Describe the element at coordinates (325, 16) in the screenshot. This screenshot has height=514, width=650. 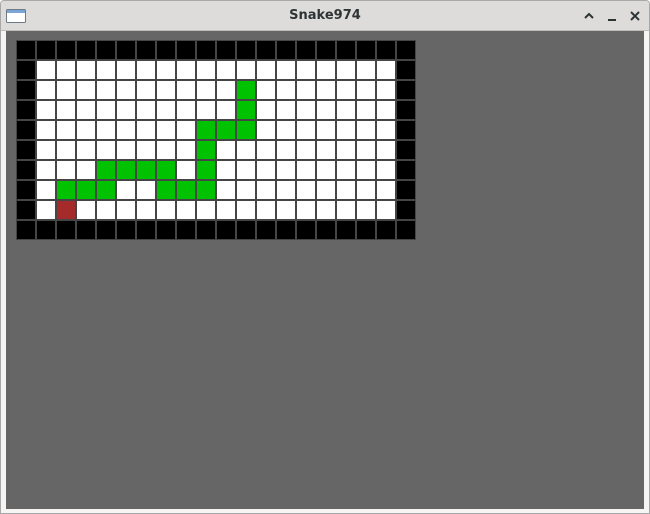
I see `title-bar: Snake974` at that location.